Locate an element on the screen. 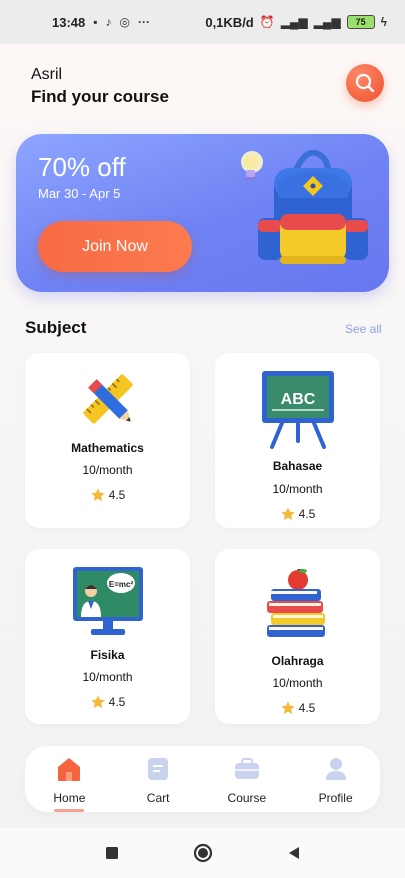 This screenshot has height=878, width=405. bottom-nav: Home Cart Course Profile is located at coordinates (202, 779).